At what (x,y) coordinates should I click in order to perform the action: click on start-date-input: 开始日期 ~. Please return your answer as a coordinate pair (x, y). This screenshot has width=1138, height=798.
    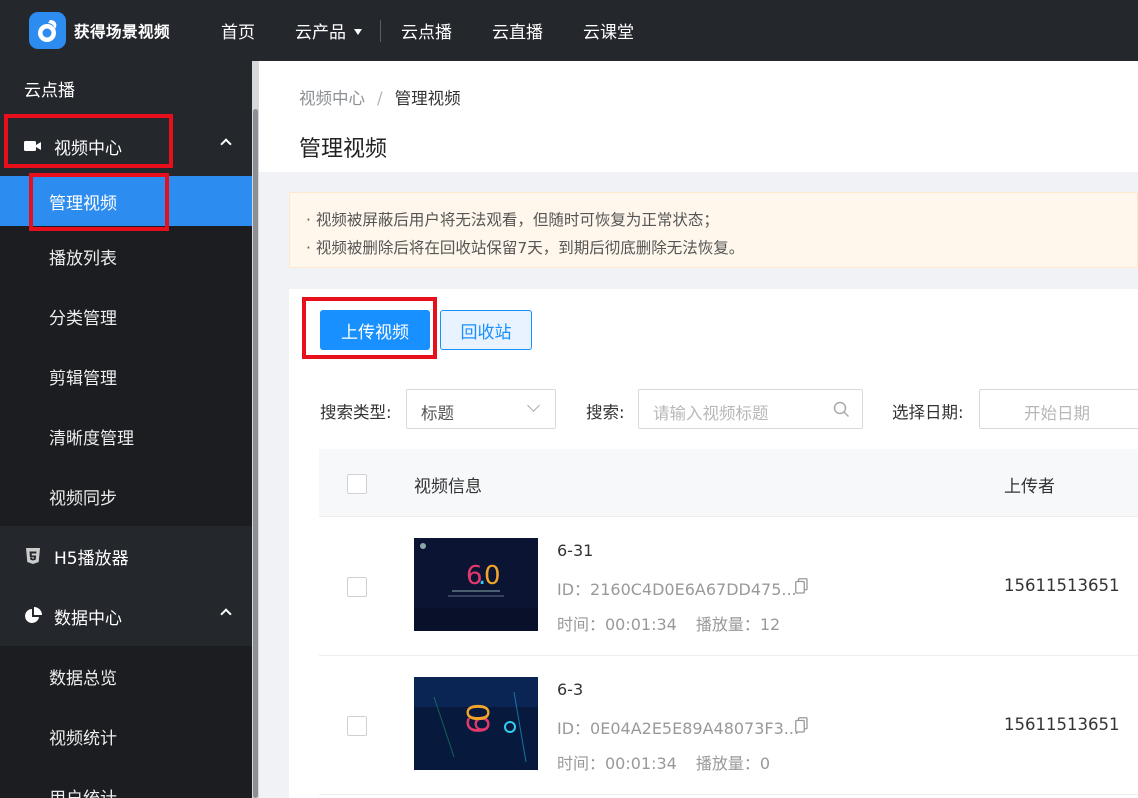
    Looking at the image, I should click on (1058, 409).